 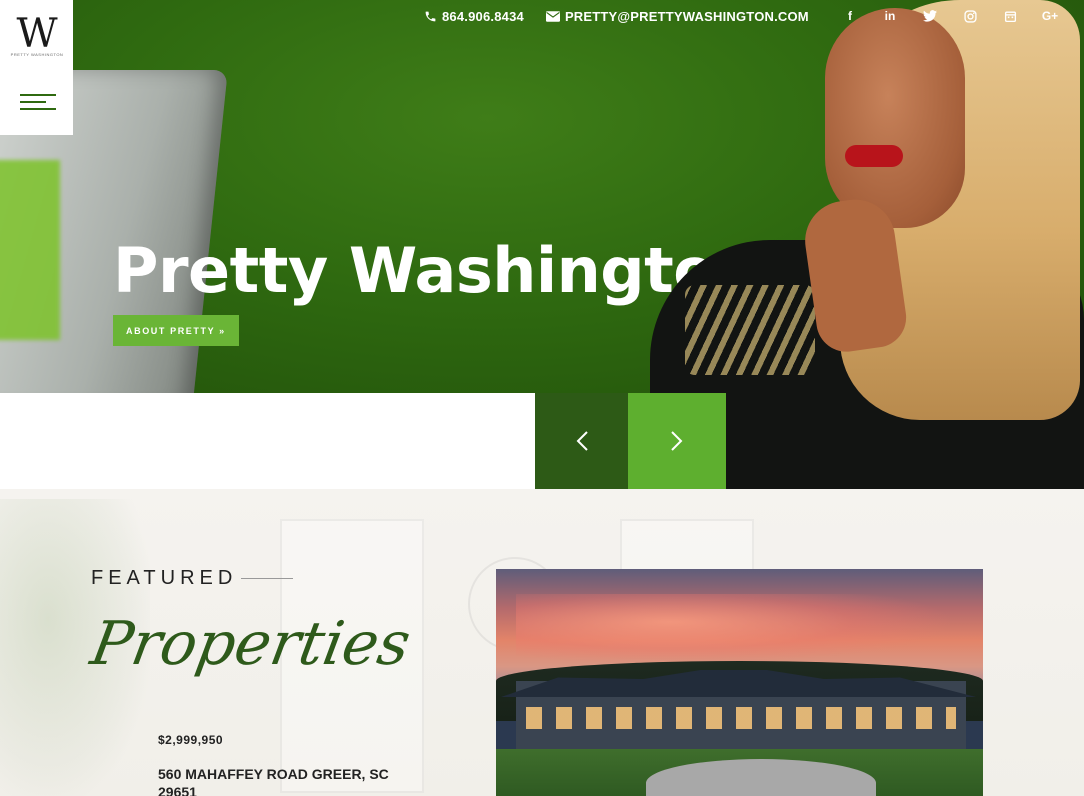 I want to click on social-links: f in G+, so click(x=960, y=16).